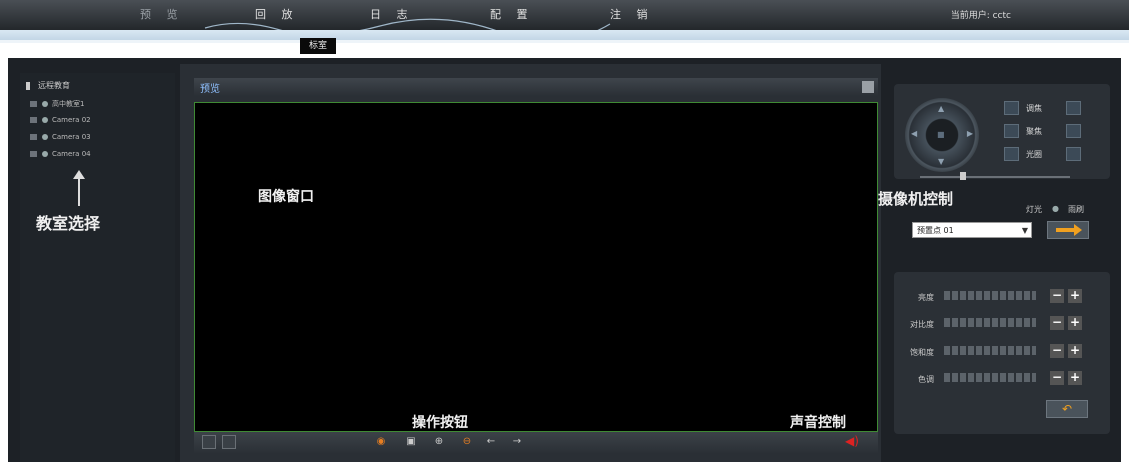 The image size is (1129, 462). I want to click on layout-quad-button, so click(229, 442).